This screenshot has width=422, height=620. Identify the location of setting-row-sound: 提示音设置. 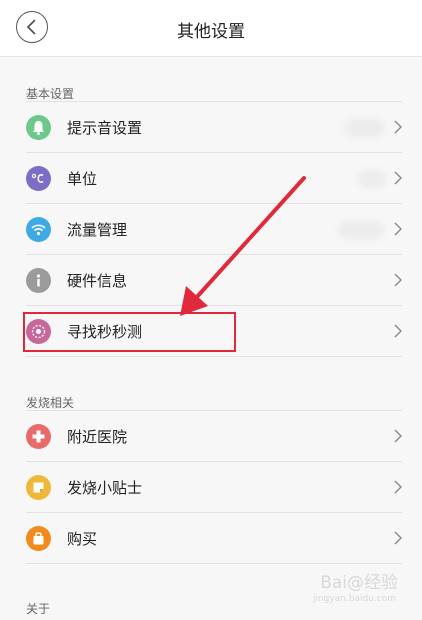
(211, 127).